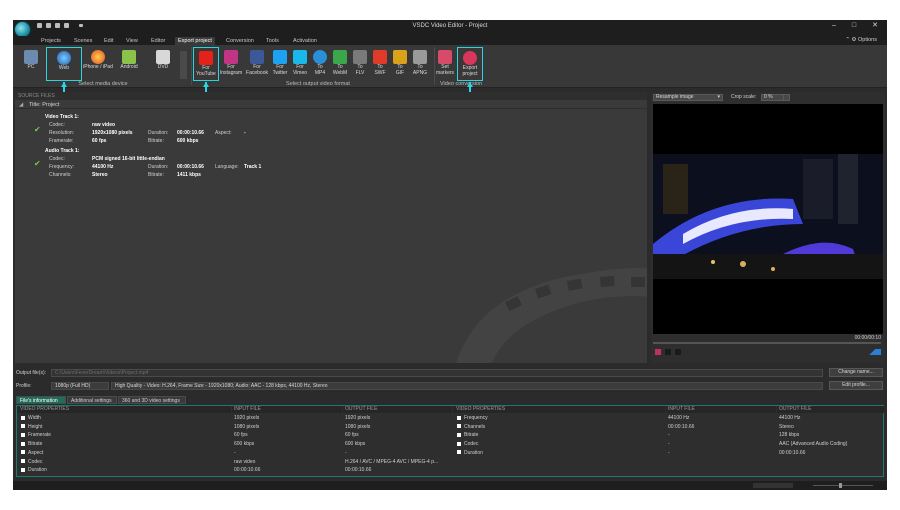 This screenshot has height=510, width=900. I want to click on video-preview, so click(768, 219).